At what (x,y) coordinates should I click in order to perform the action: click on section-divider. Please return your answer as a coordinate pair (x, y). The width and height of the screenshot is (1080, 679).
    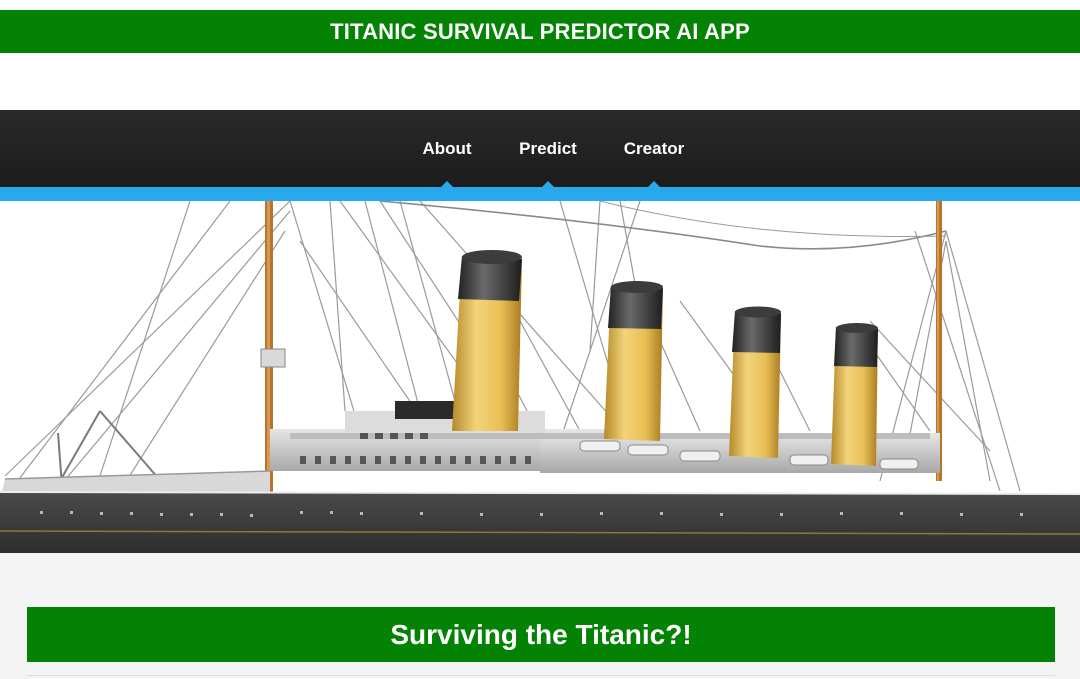
    Looking at the image, I should click on (541, 675).